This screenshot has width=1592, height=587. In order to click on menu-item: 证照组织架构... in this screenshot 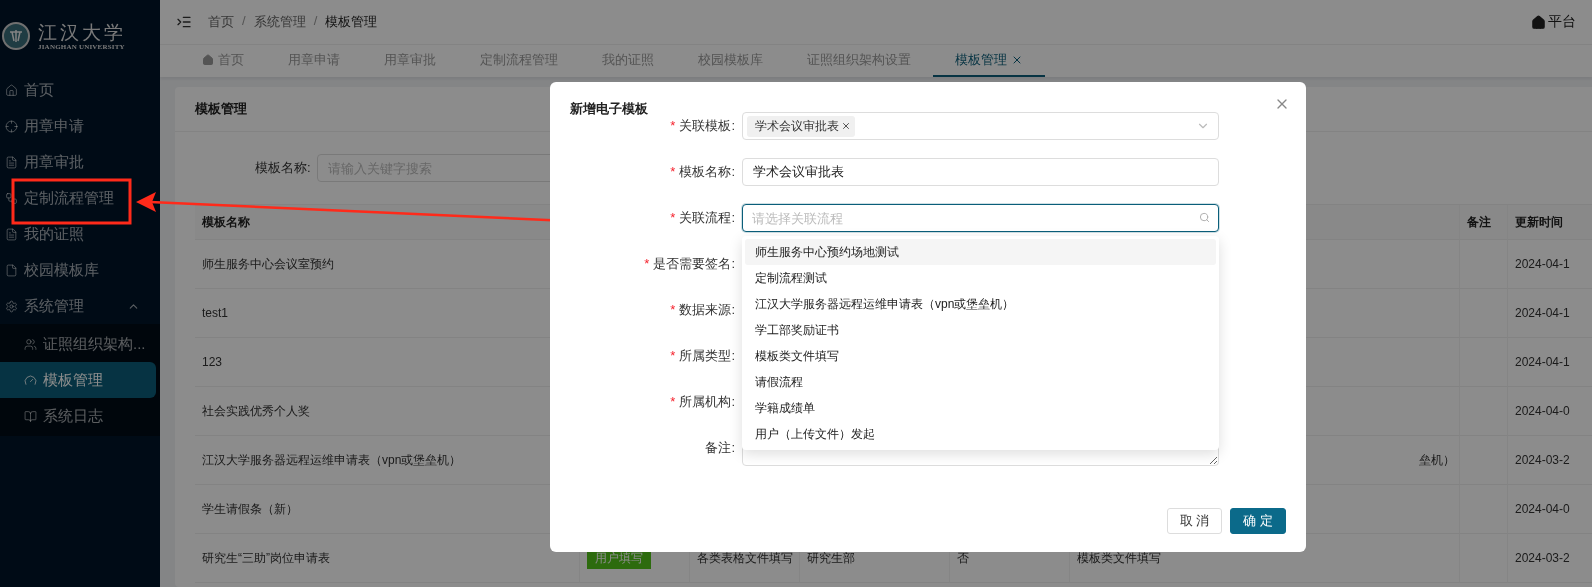, I will do `click(80, 344)`.